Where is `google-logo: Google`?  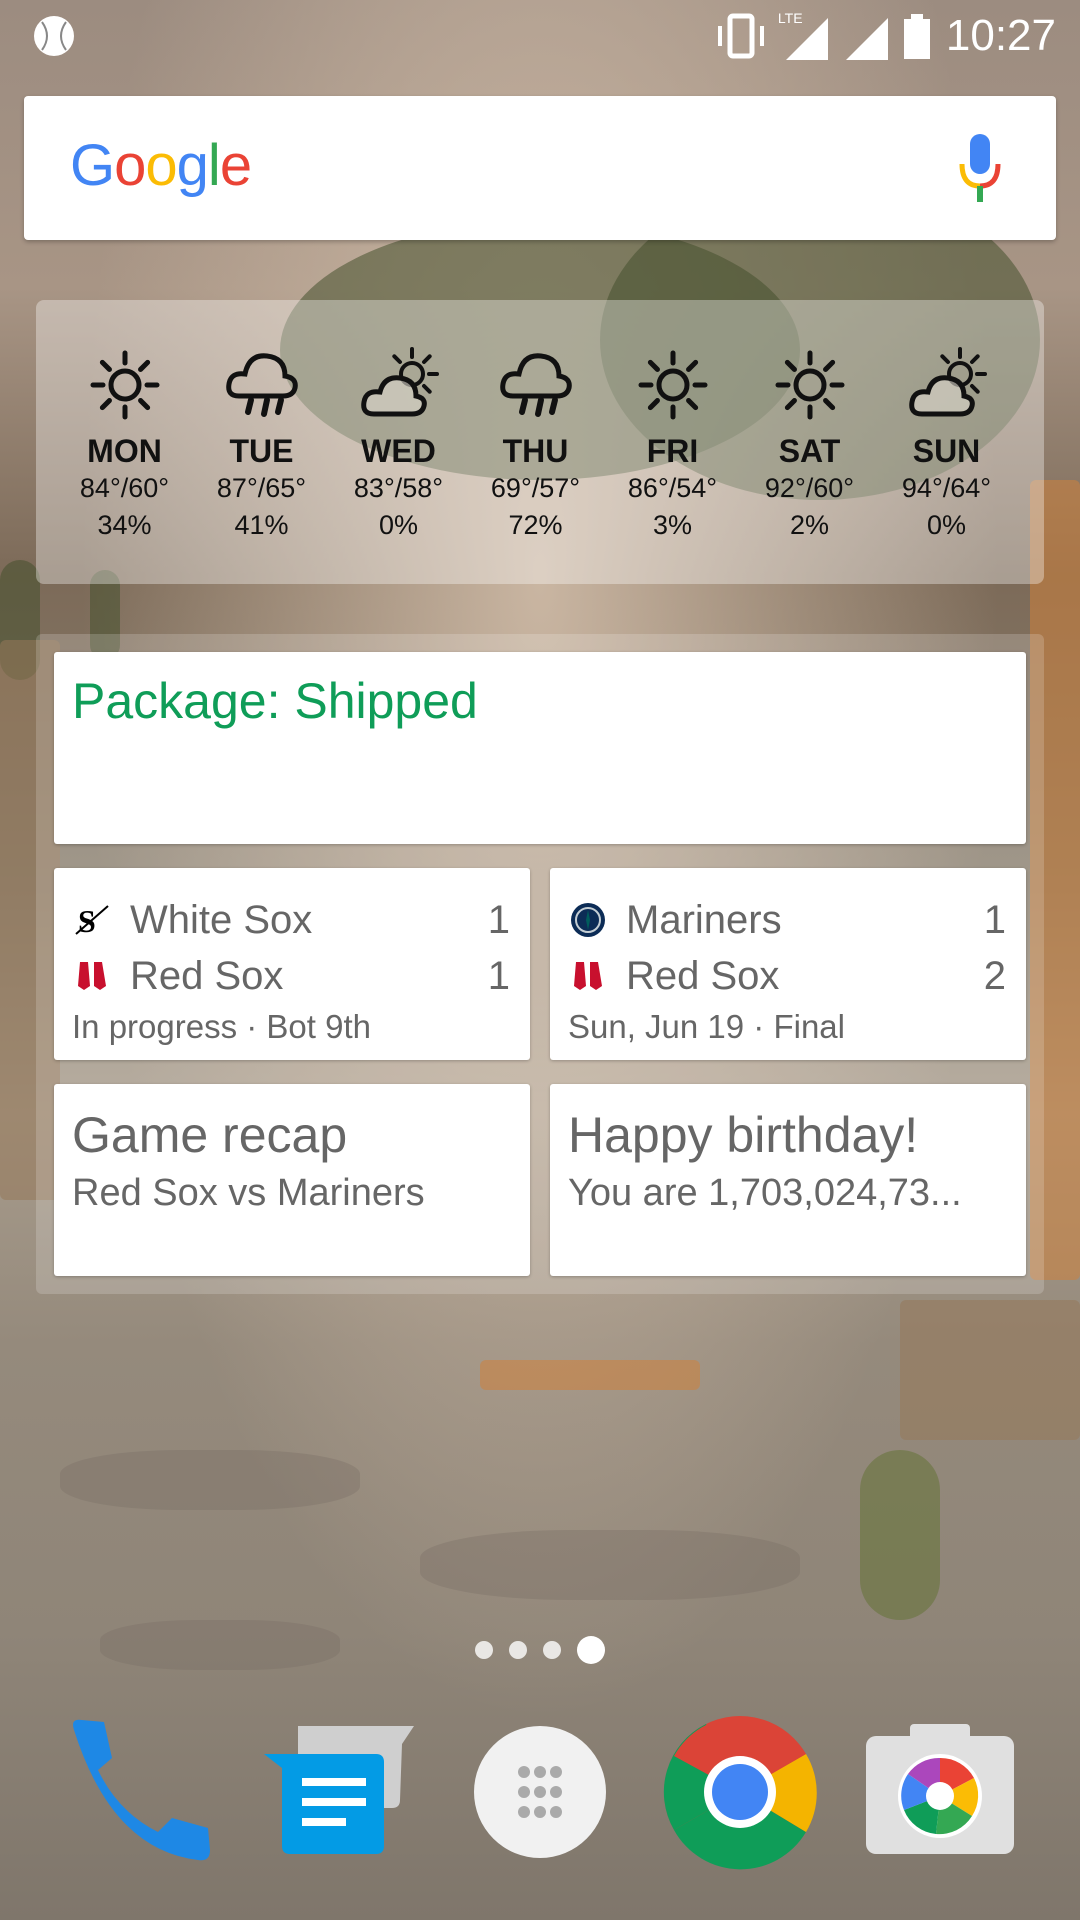
google-logo: Google is located at coordinates (161, 165).